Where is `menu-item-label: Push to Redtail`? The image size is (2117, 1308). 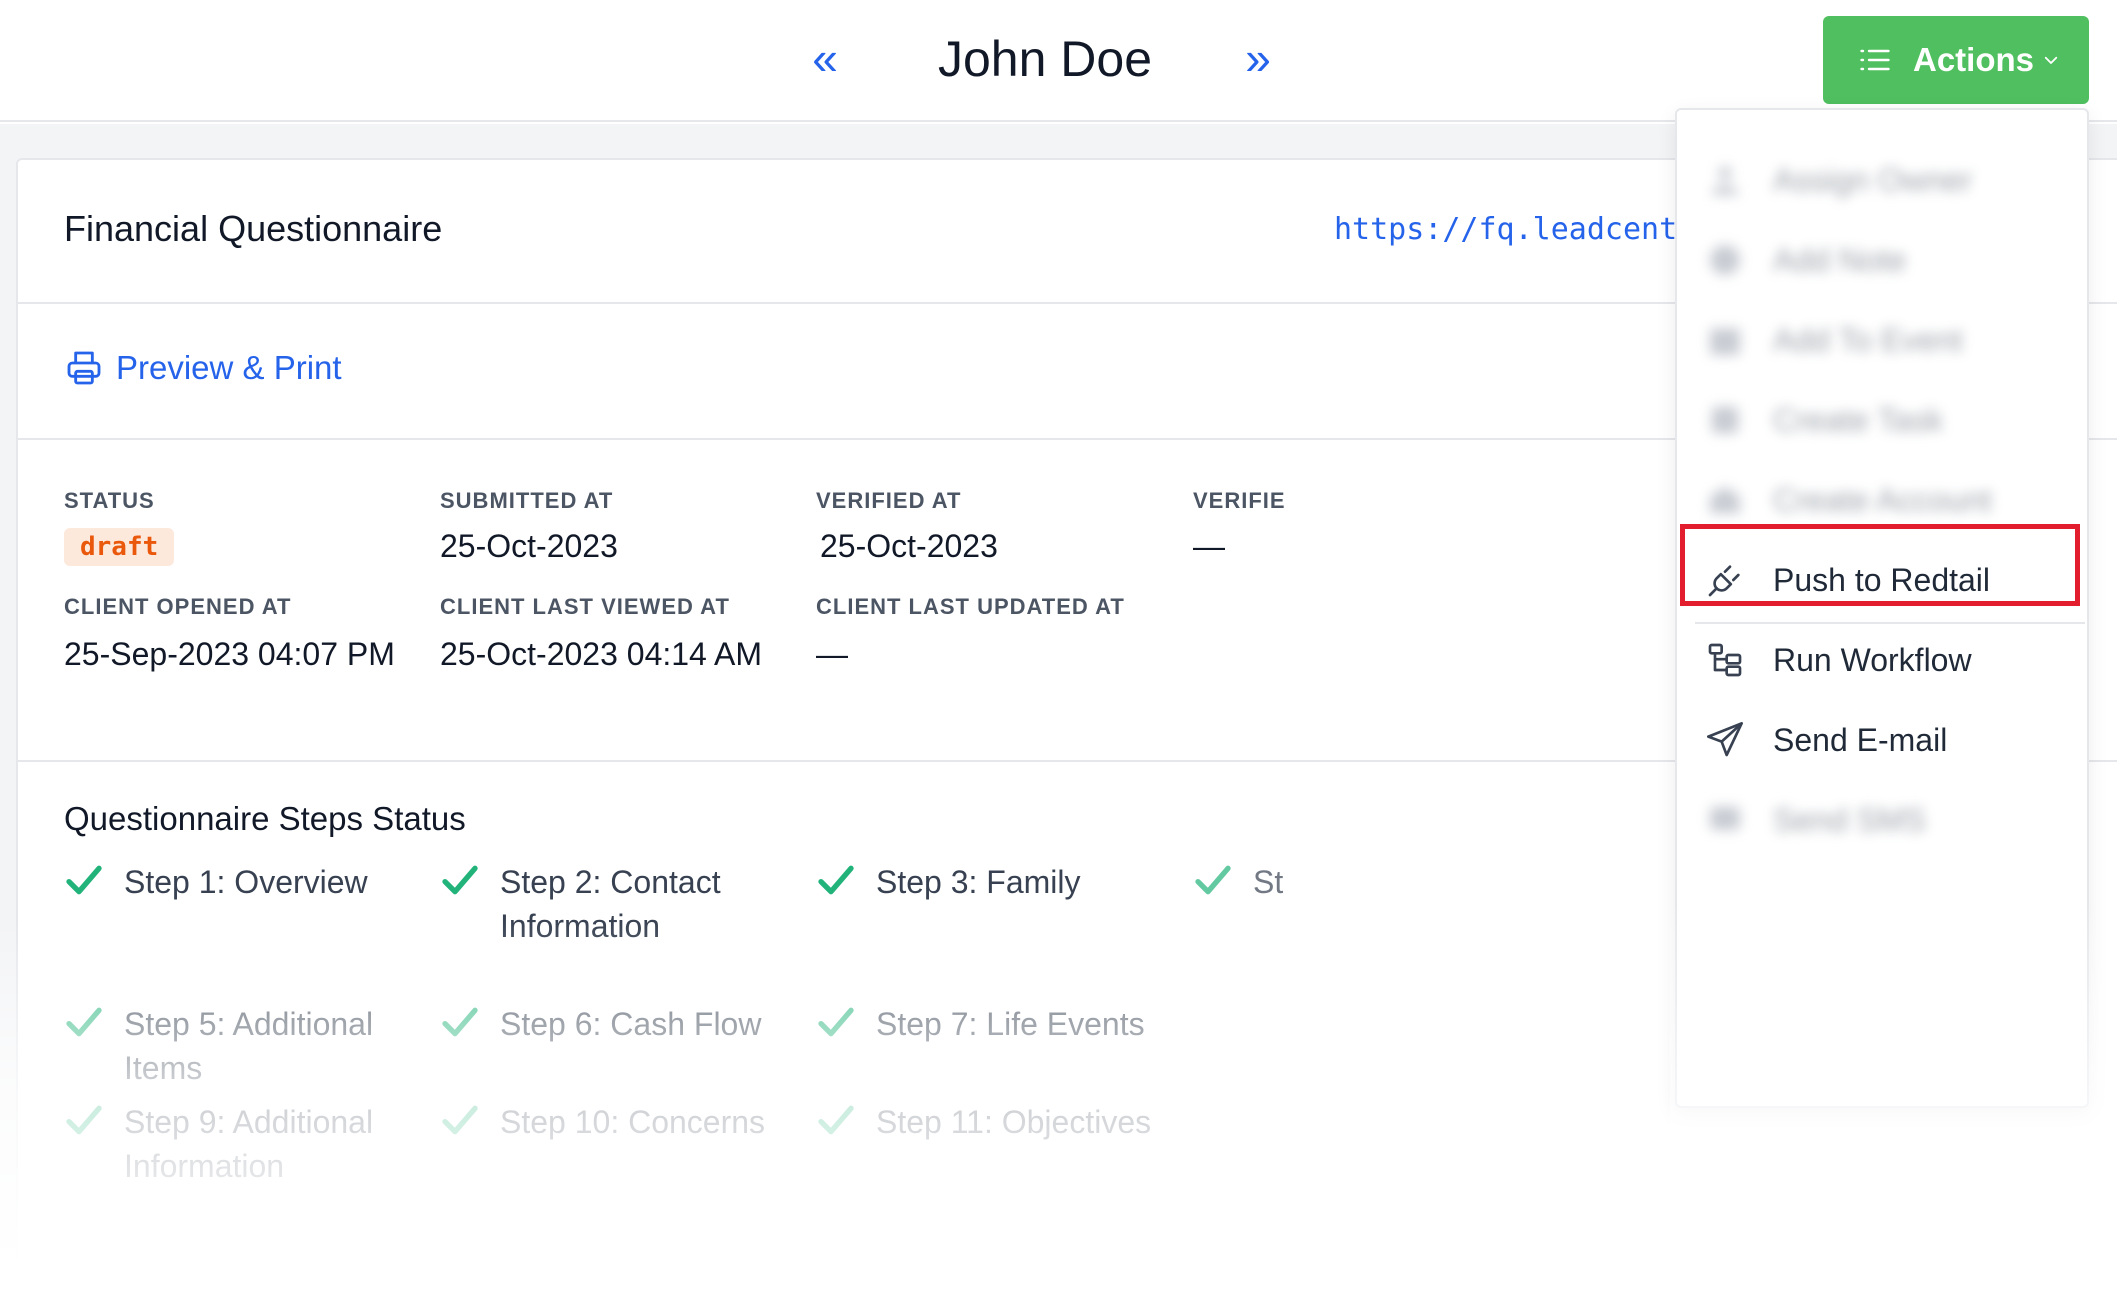 menu-item-label: Push to Redtail is located at coordinates (1882, 579).